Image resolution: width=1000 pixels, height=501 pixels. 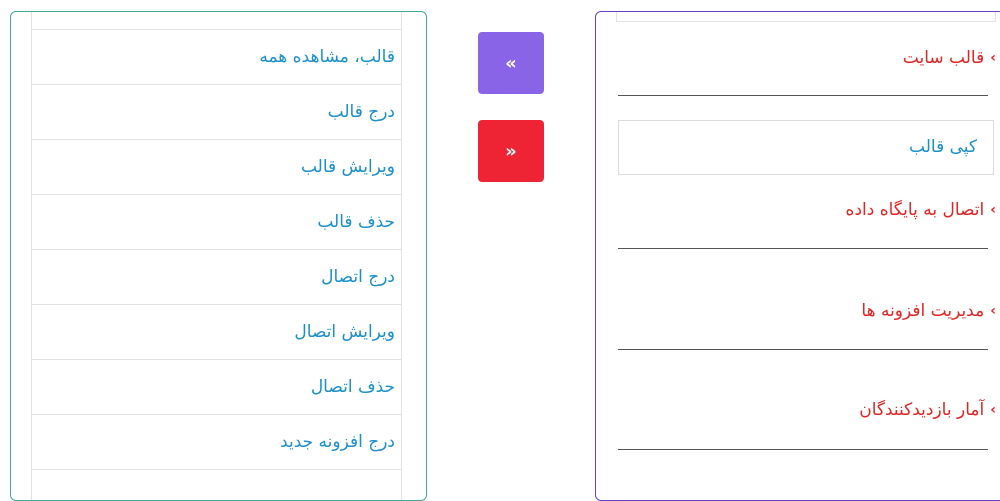 I want to click on list-top-spacer, so click(x=216, y=21).